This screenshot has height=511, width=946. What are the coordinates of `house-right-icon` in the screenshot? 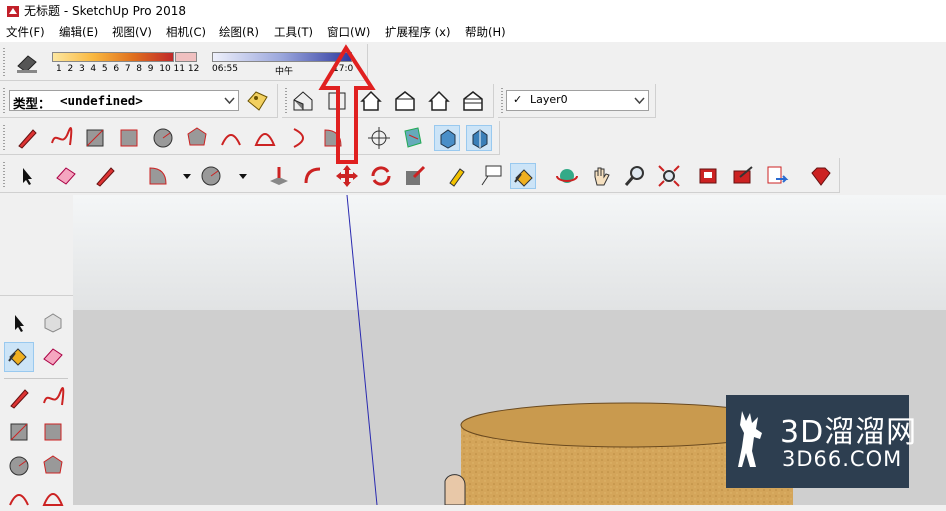 It's located at (405, 101).